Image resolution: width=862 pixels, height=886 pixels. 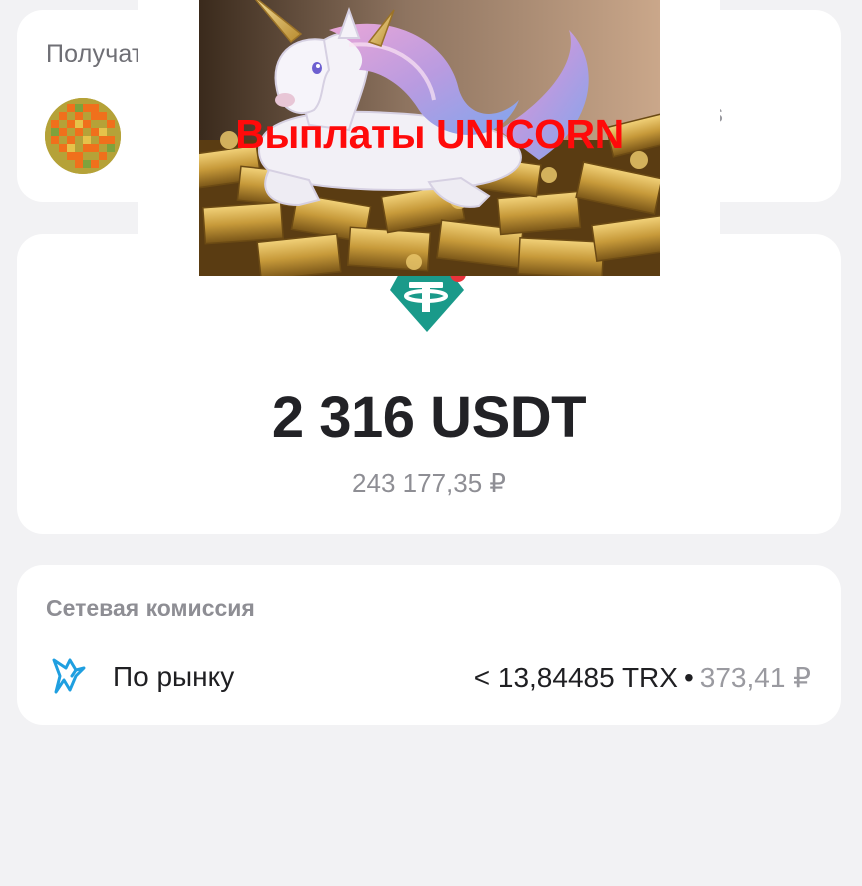 I want to click on fee-fiat-amount: 373,41 ₽, so click(x=755, y=677).